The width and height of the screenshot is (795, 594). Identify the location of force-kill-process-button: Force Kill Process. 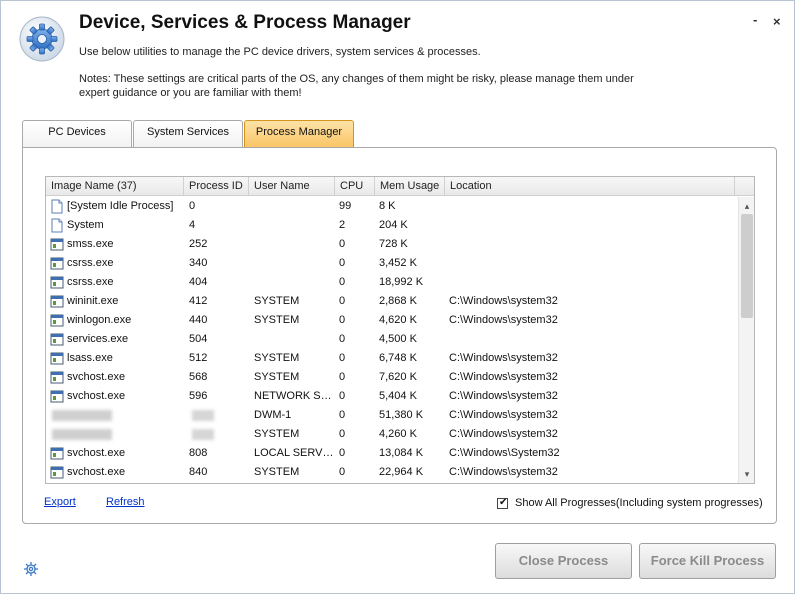
(707, 561).